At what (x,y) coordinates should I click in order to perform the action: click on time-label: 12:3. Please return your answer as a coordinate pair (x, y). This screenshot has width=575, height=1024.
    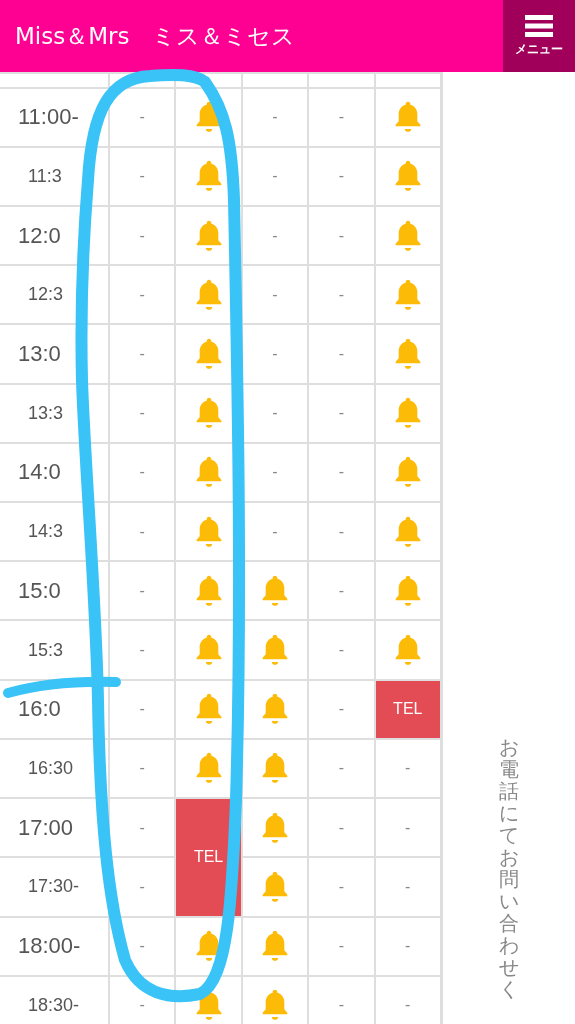
    Looking at the image, I should click on (46, 294).